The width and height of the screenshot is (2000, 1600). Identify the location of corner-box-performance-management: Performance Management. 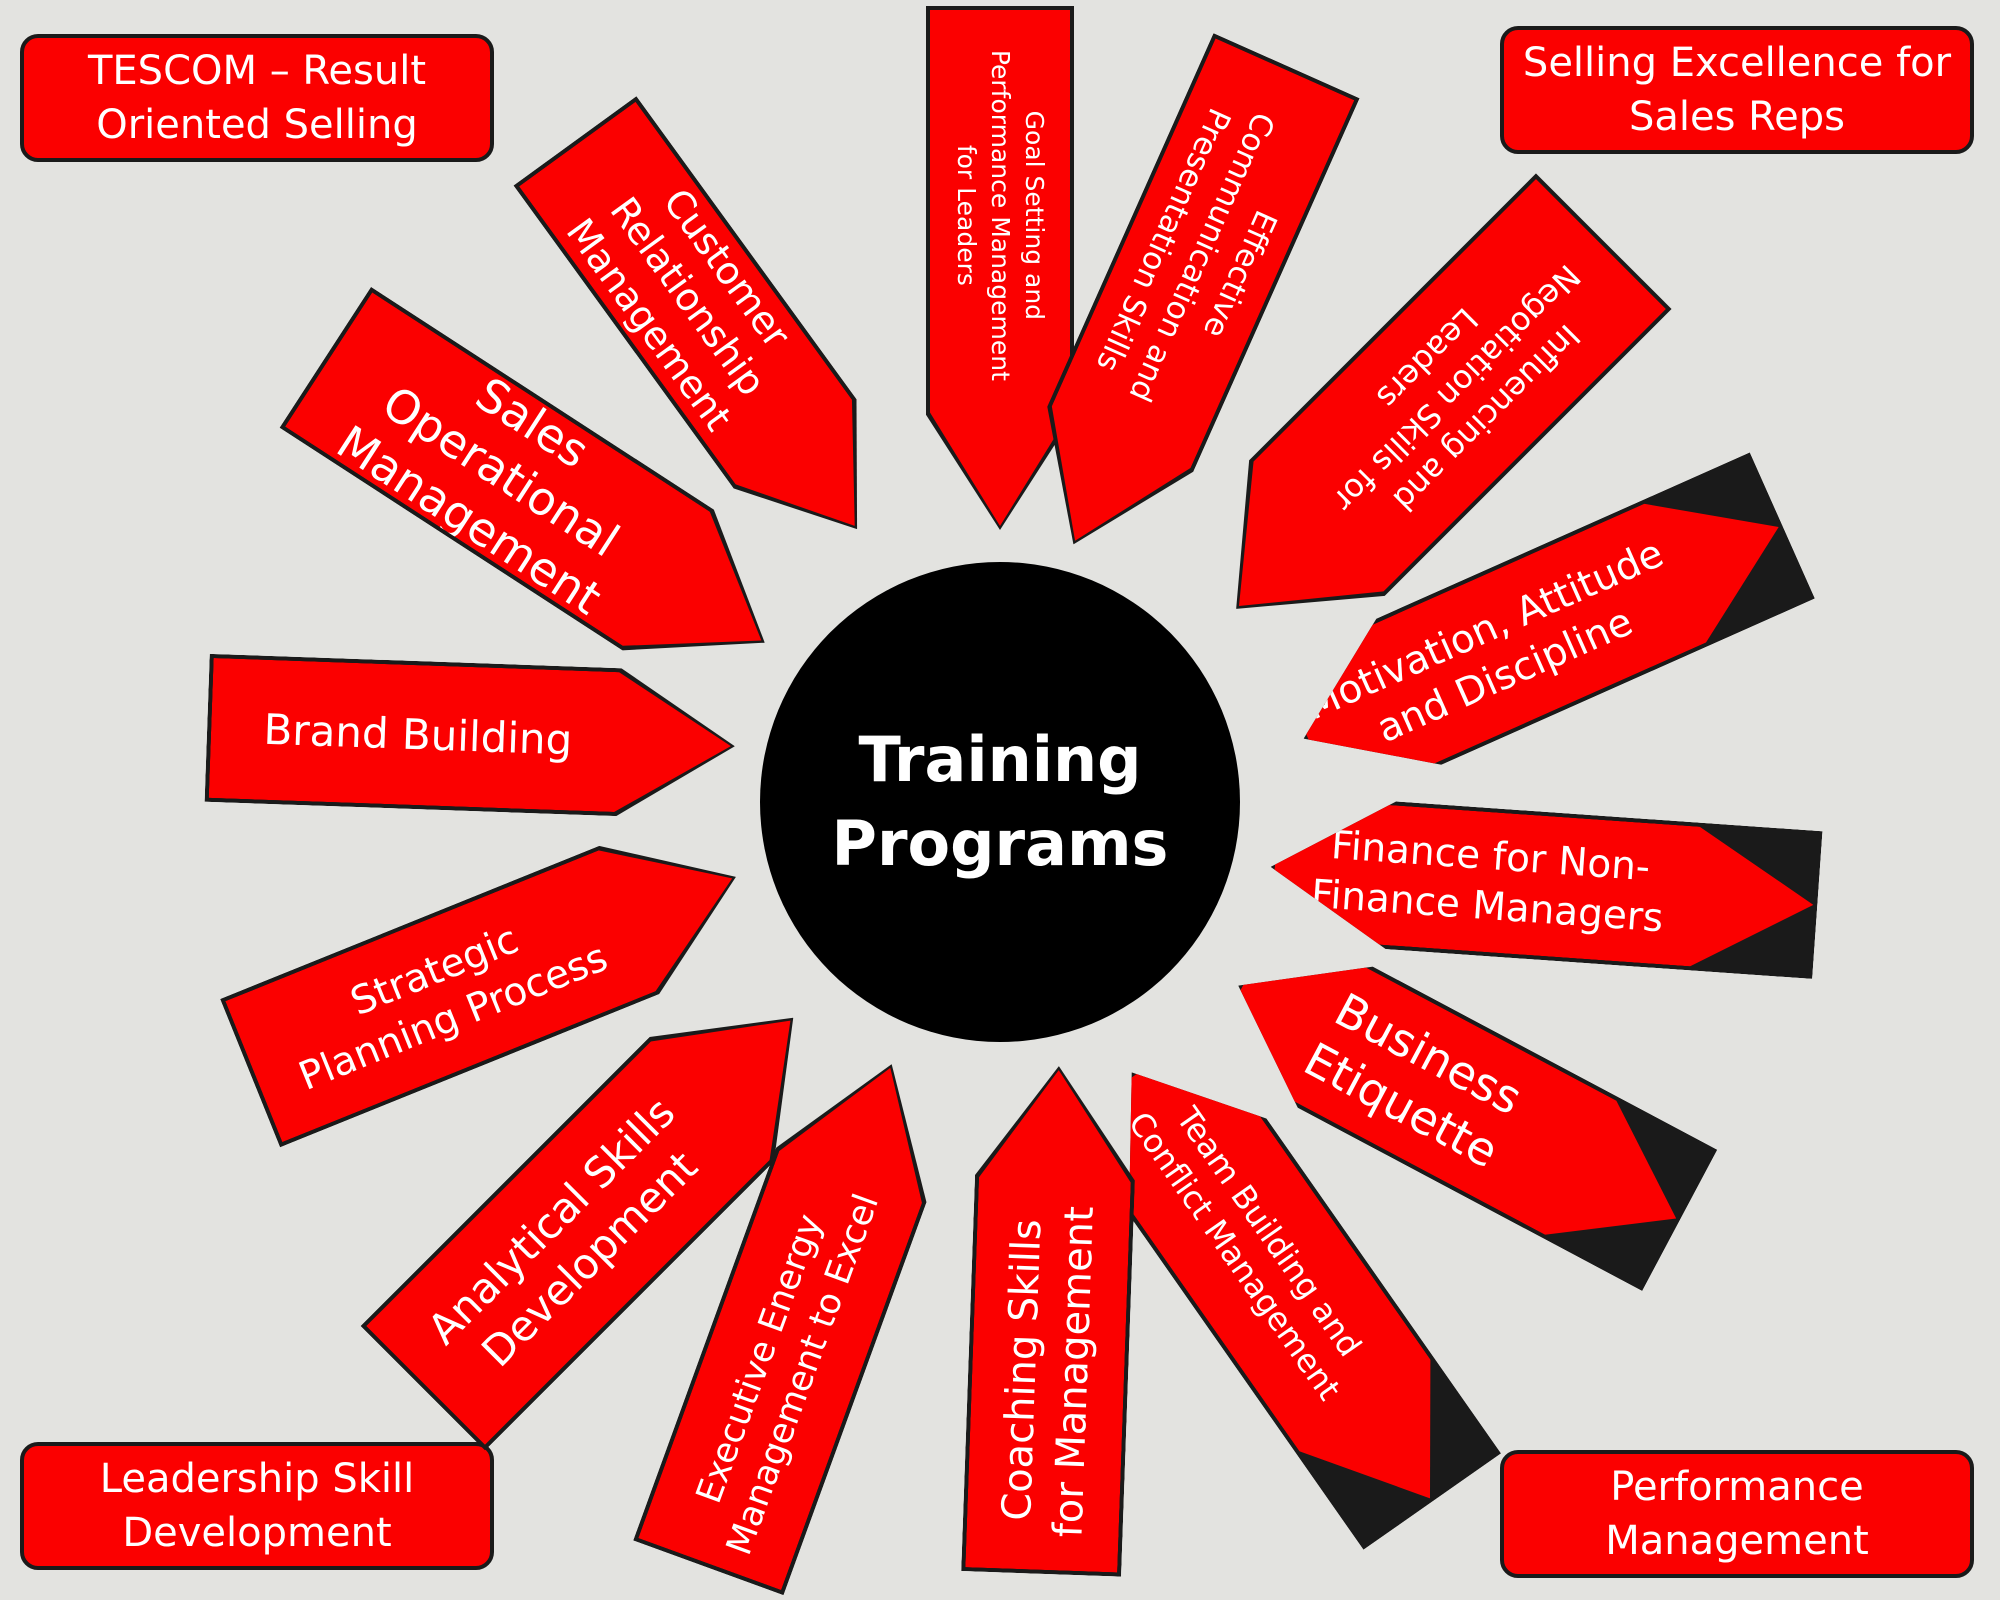
(1737, 1514).